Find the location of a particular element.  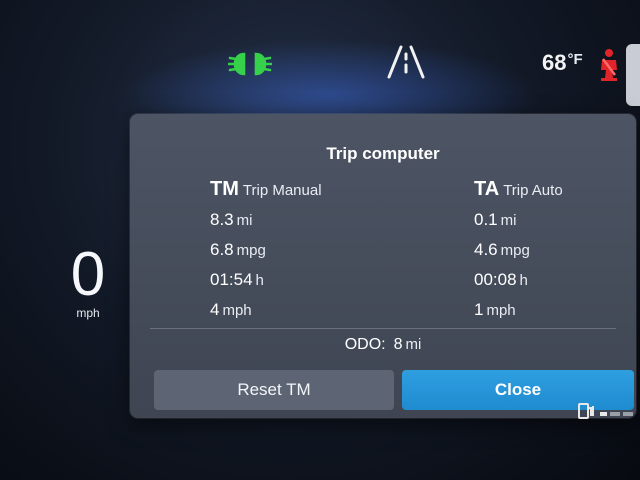

tm-distance-value: 8.3 is located at coordinates (222, 219).